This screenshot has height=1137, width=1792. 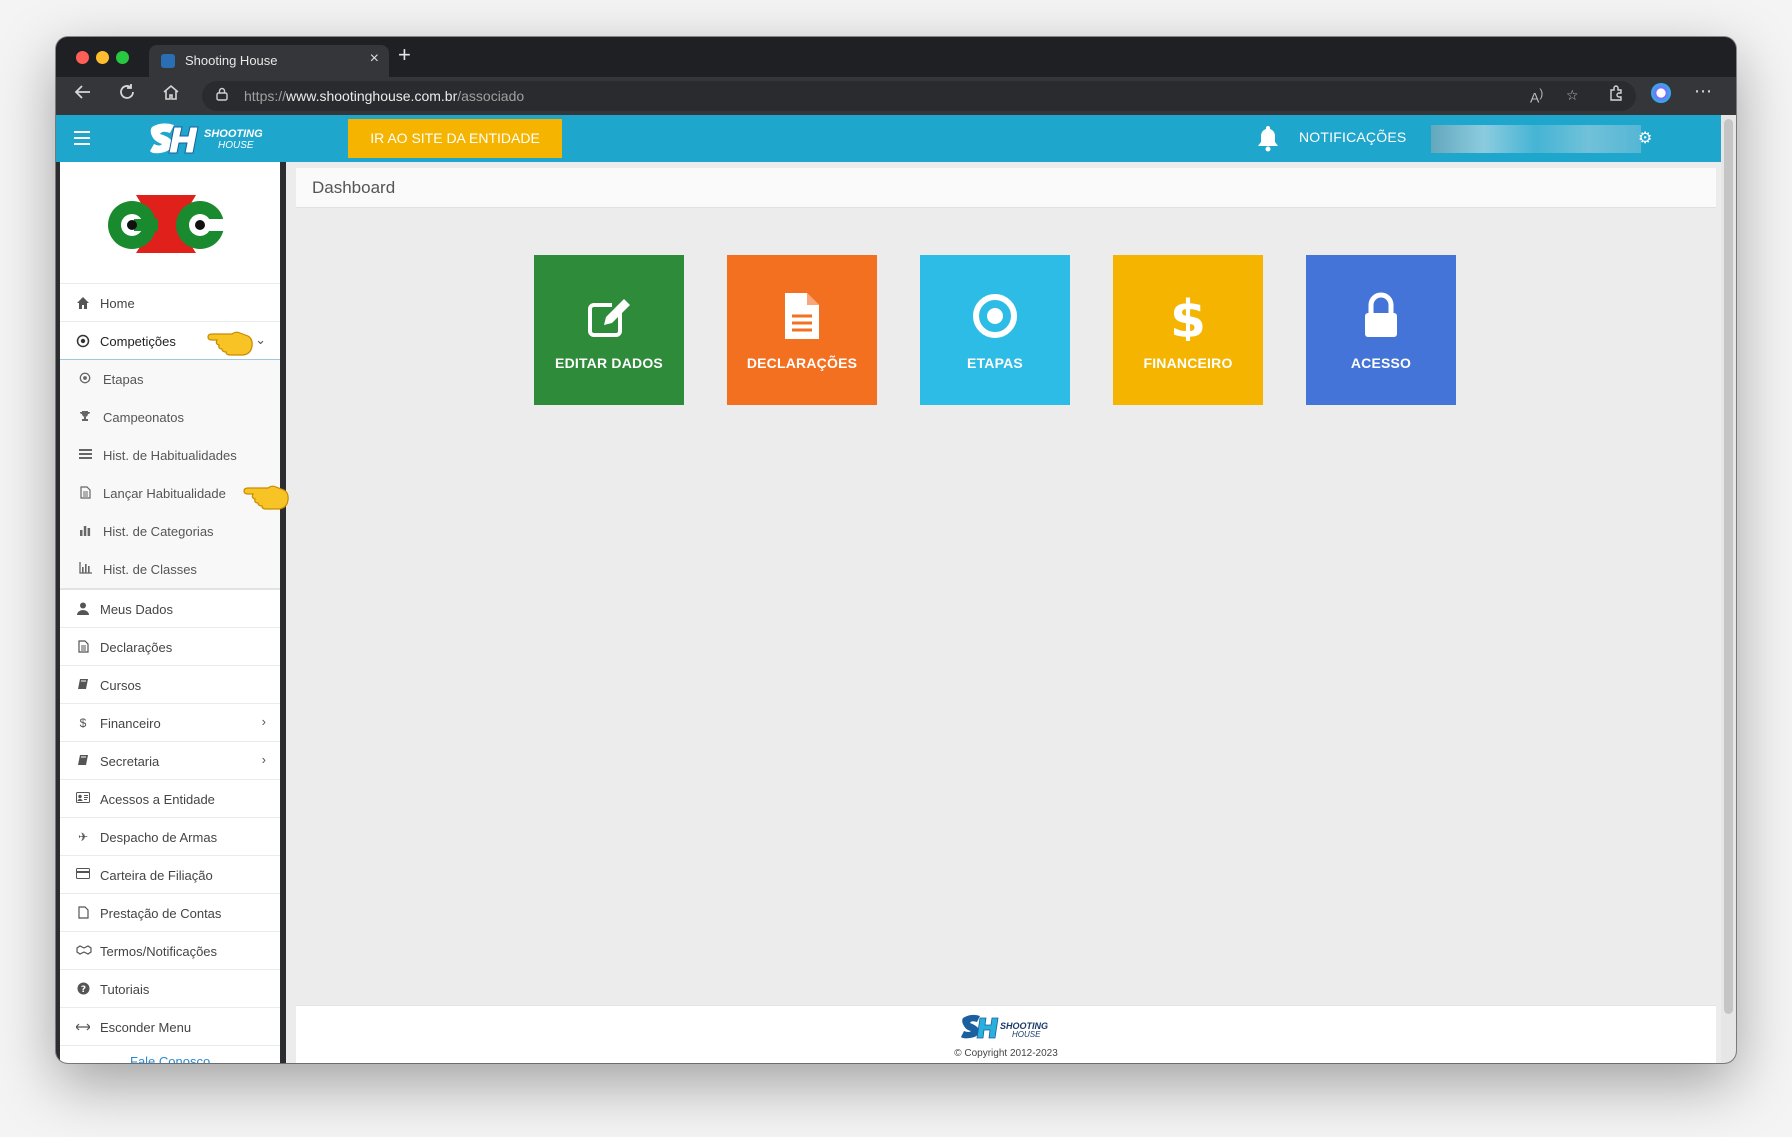 I want to click on sidebar-item-tutoriais: ? Tutoriais, so click(x=170, y=989).